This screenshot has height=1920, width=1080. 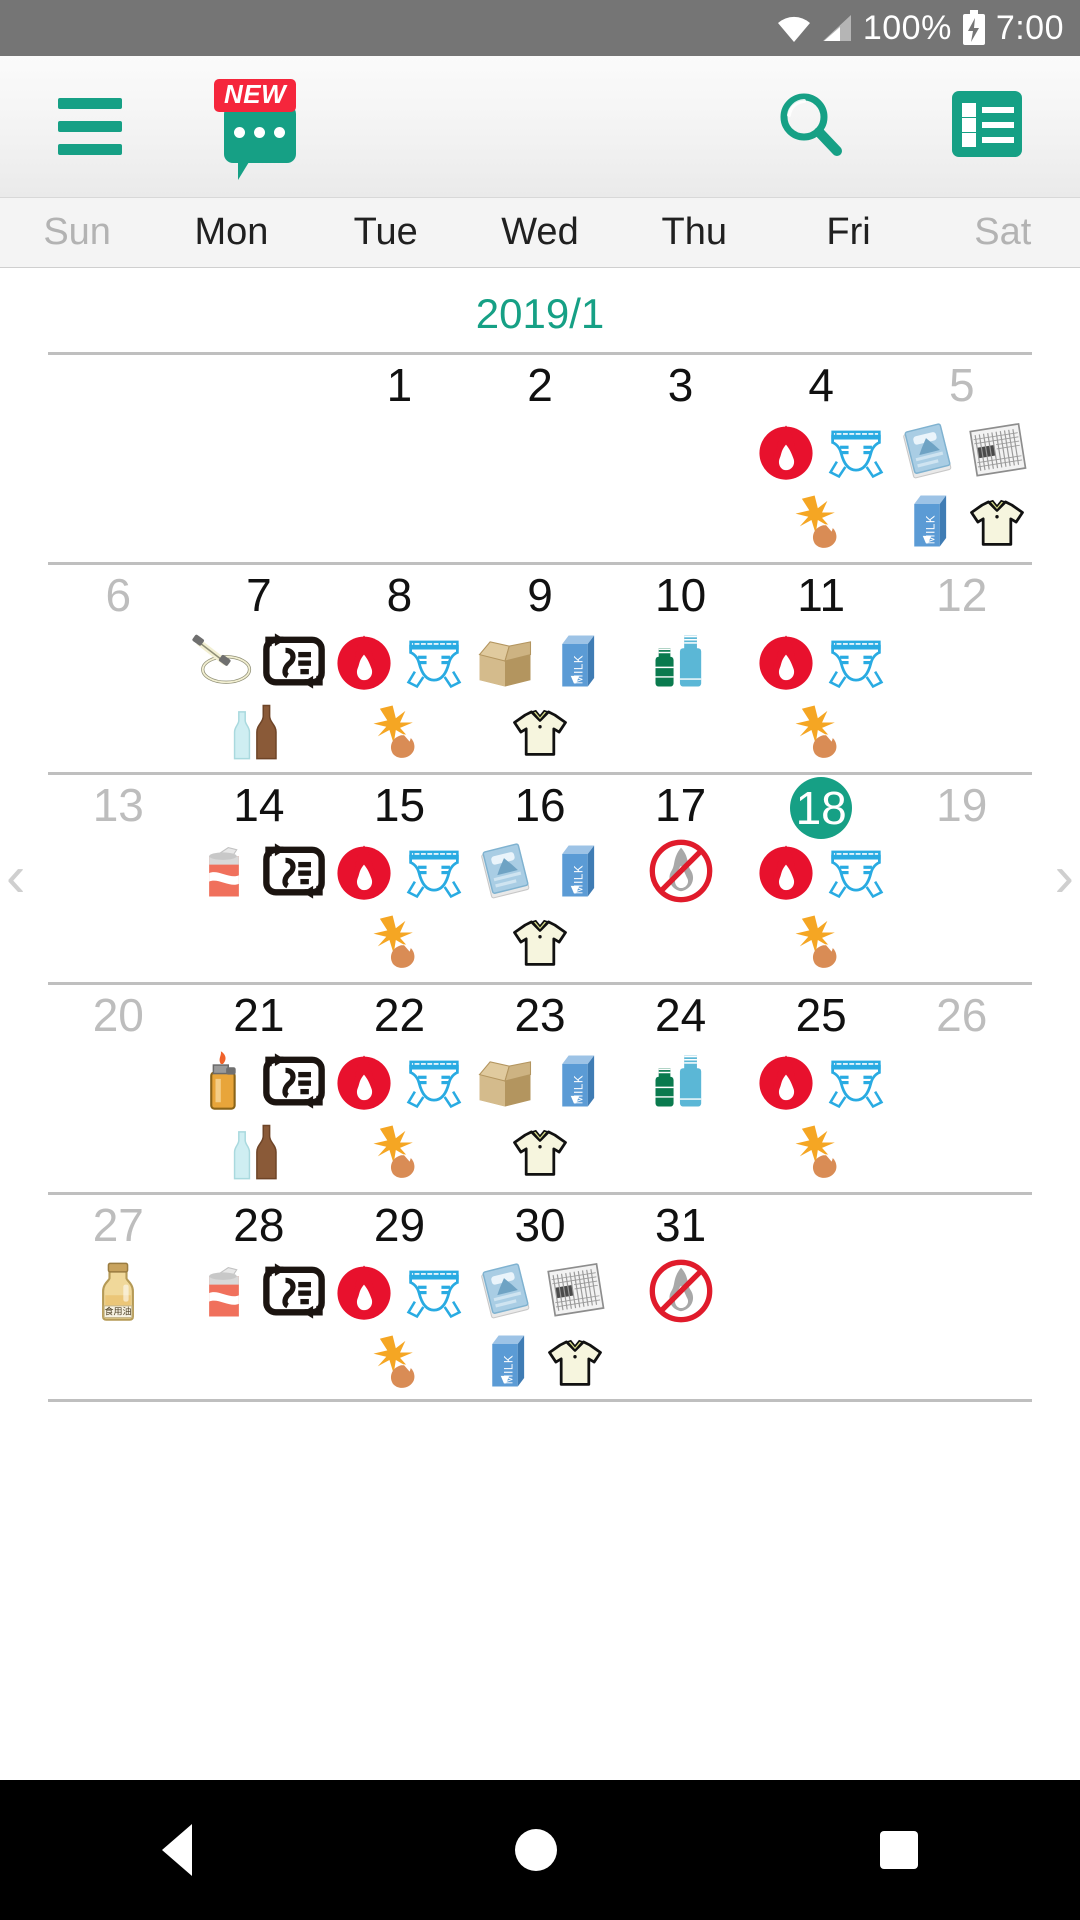 What do you see at coordinates (1064, 877) in the screenshot?
I see `next-month-arrow: ›` at bounding box center [1064, 877].